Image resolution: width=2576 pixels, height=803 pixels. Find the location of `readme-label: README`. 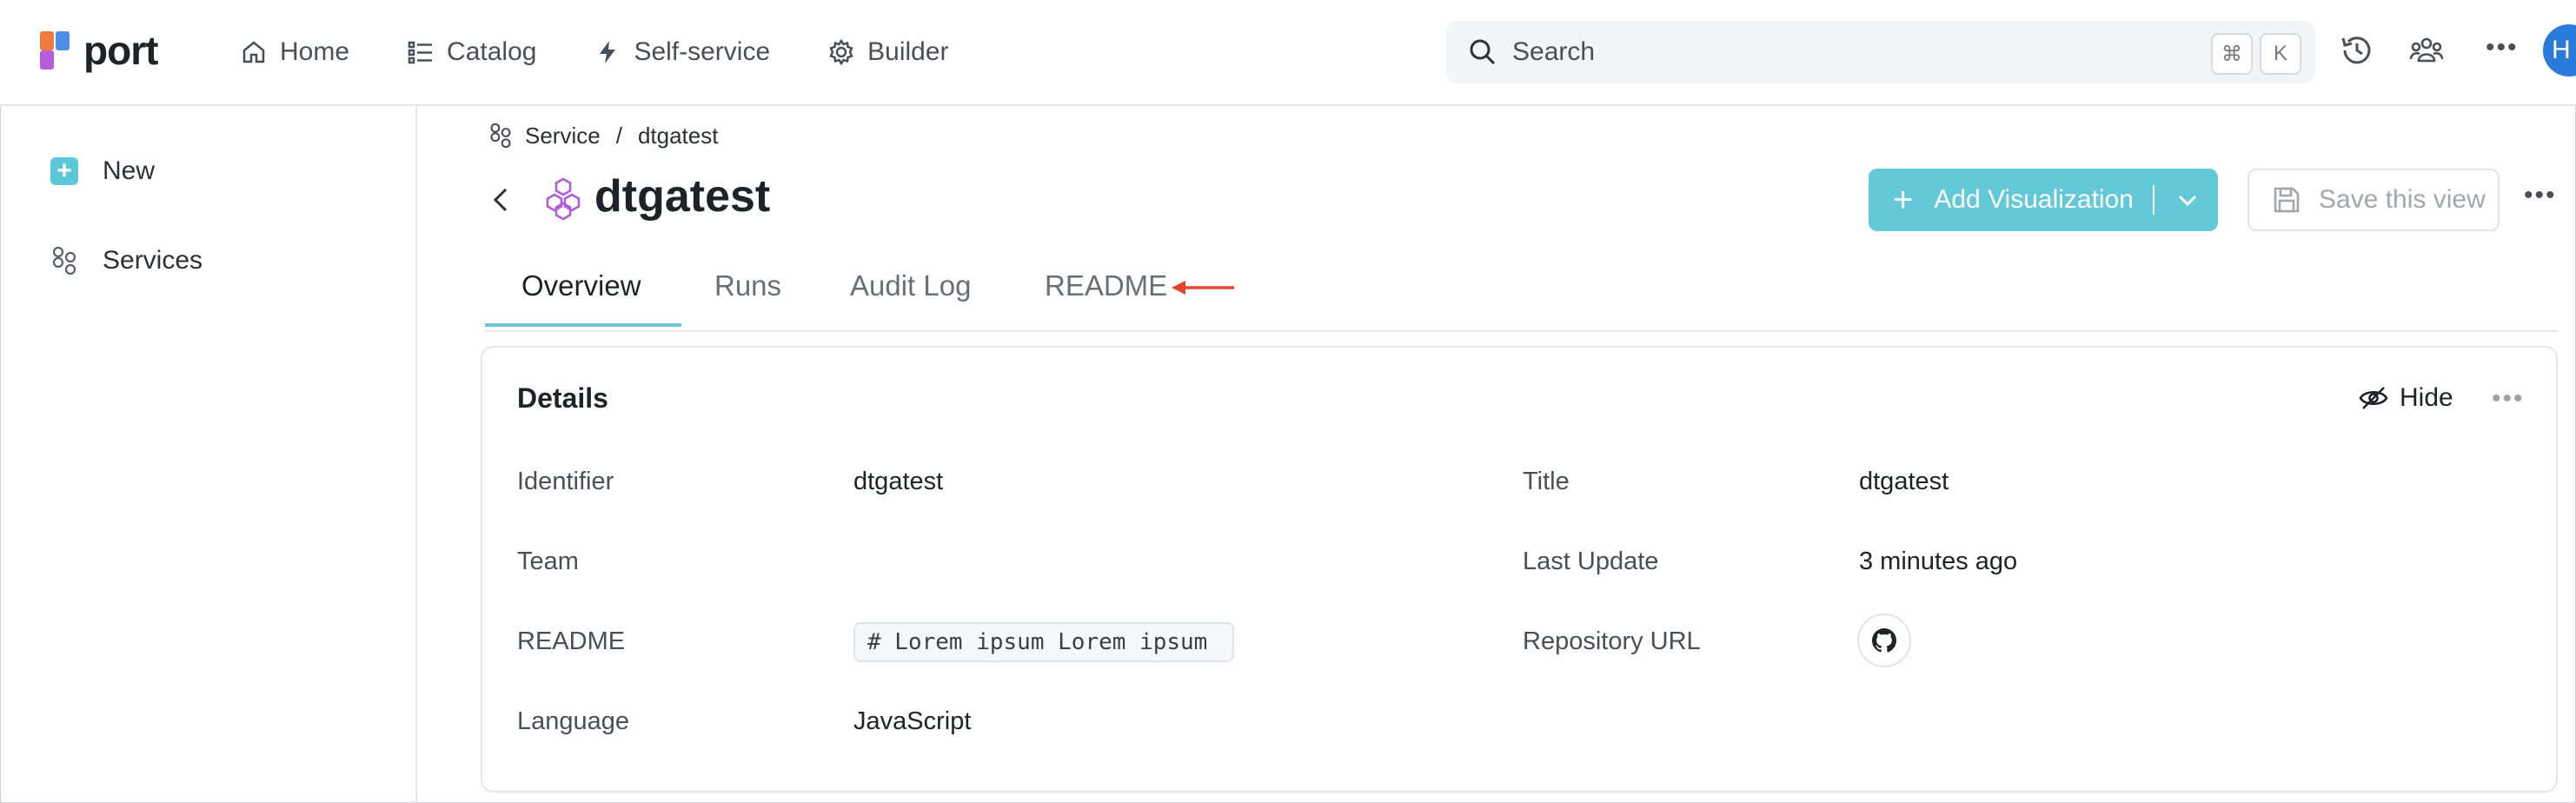

readme-label: README is located at coordinates (571, 641).